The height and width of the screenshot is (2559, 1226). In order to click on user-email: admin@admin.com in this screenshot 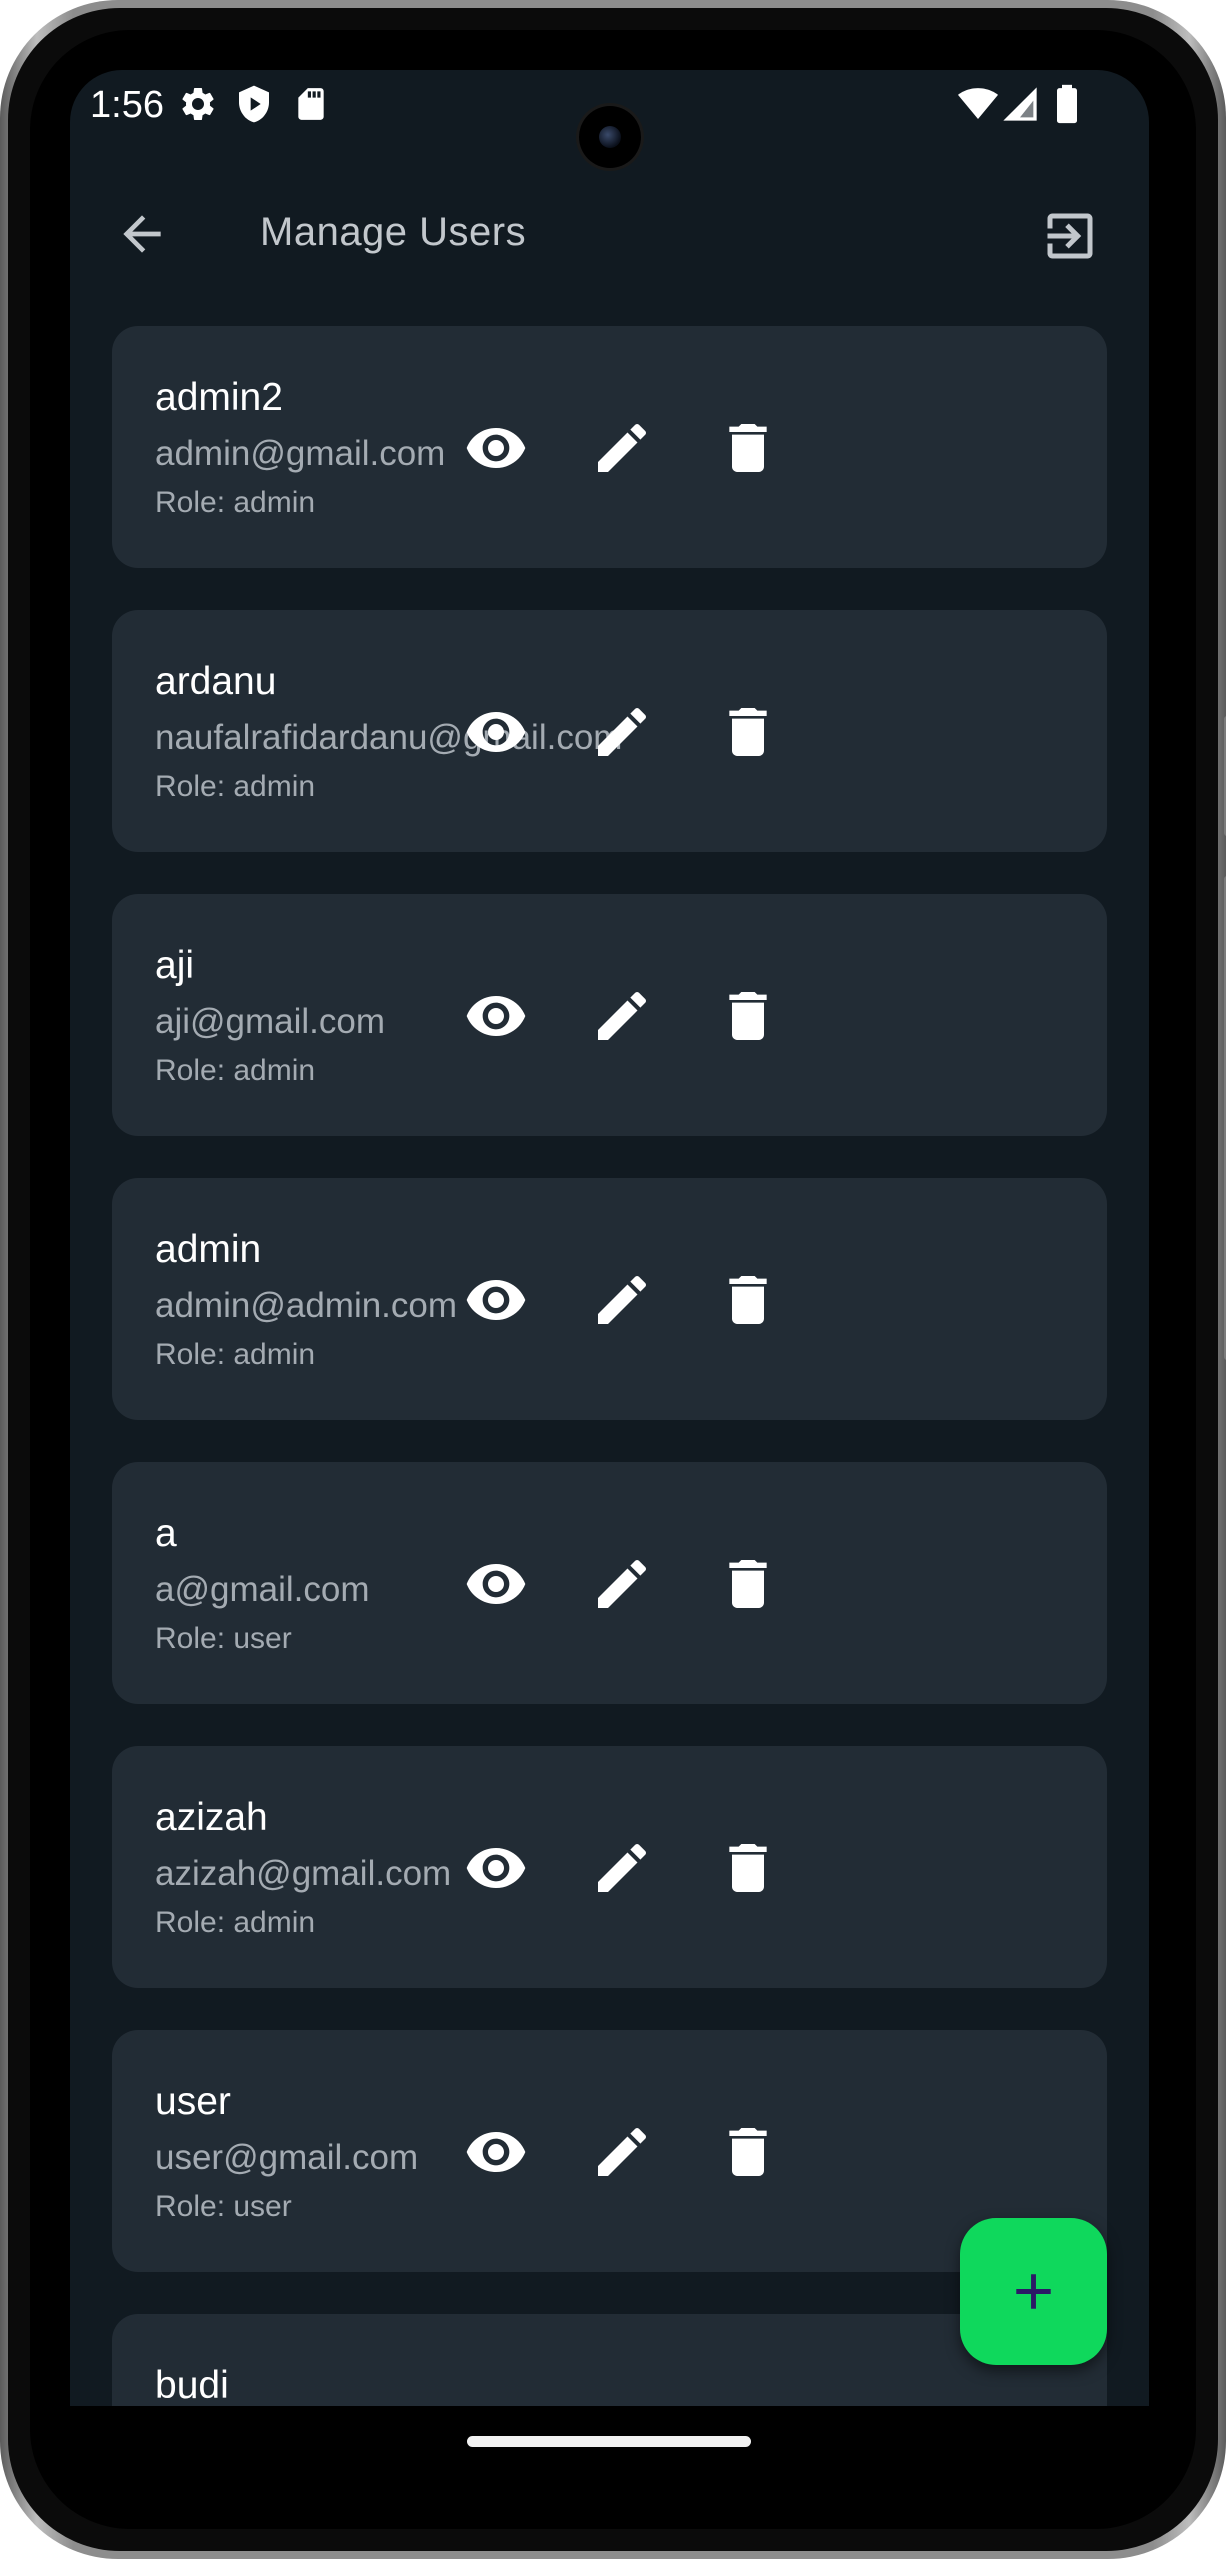, I will do `click(306, 1305)`.